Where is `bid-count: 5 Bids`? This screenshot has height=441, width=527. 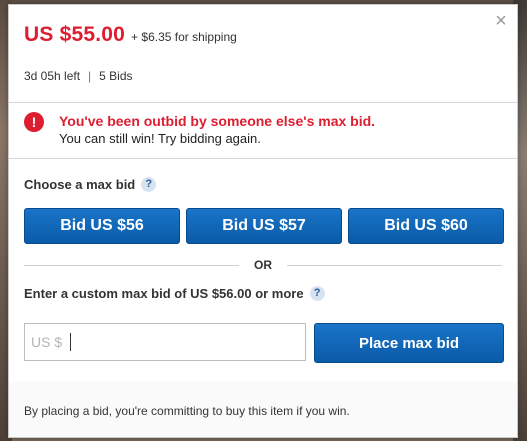
bid-count: 5 Bids is located at coordinates (116, 76).